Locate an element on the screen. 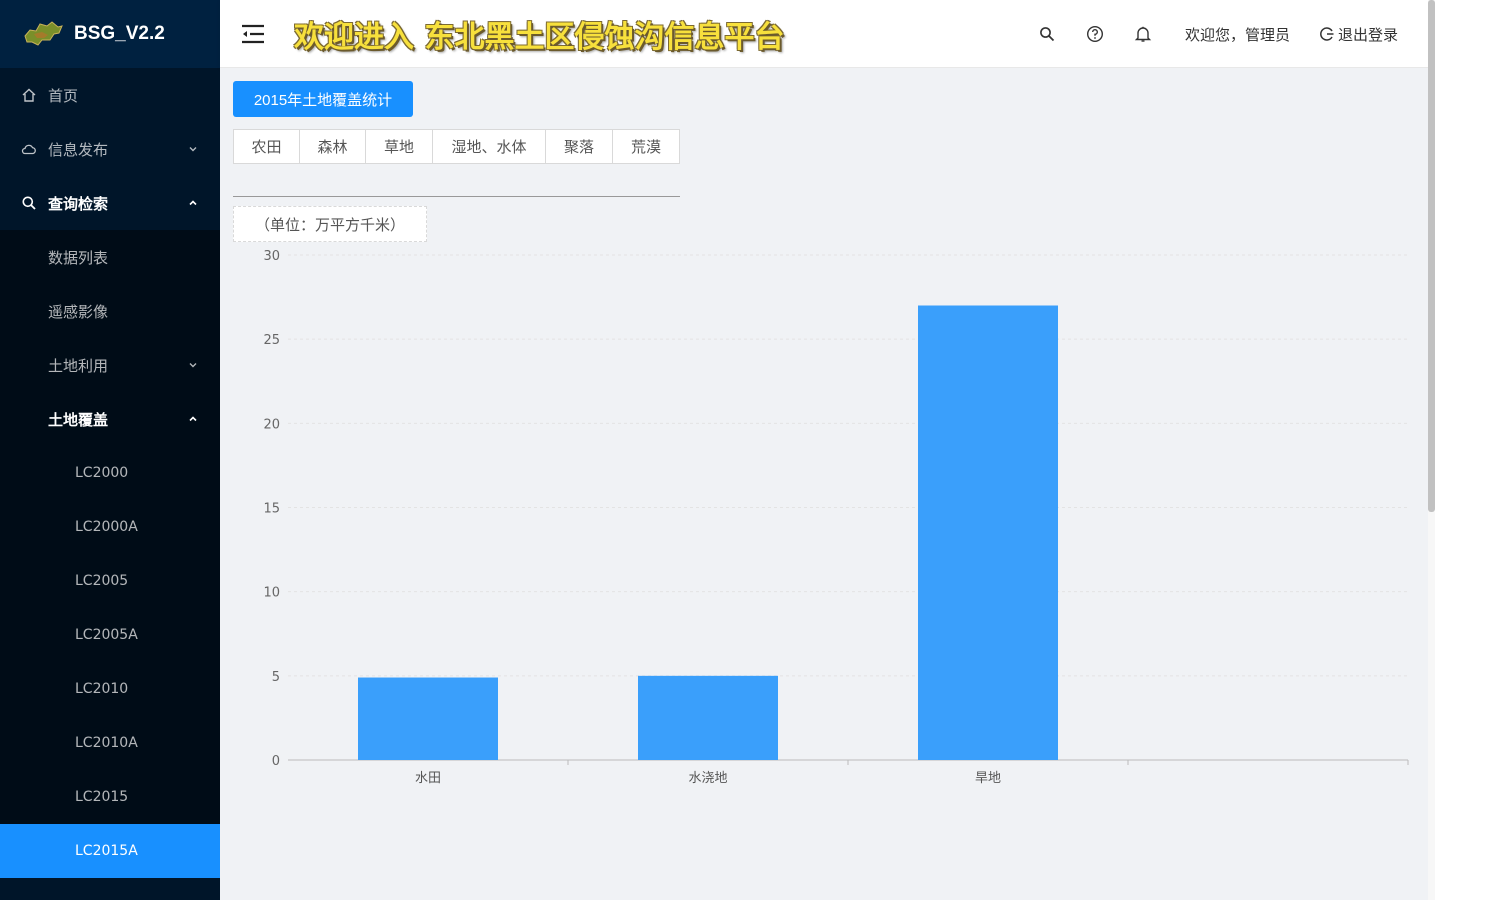  y-tick-label: 20 is located at coordinates (271, 424).